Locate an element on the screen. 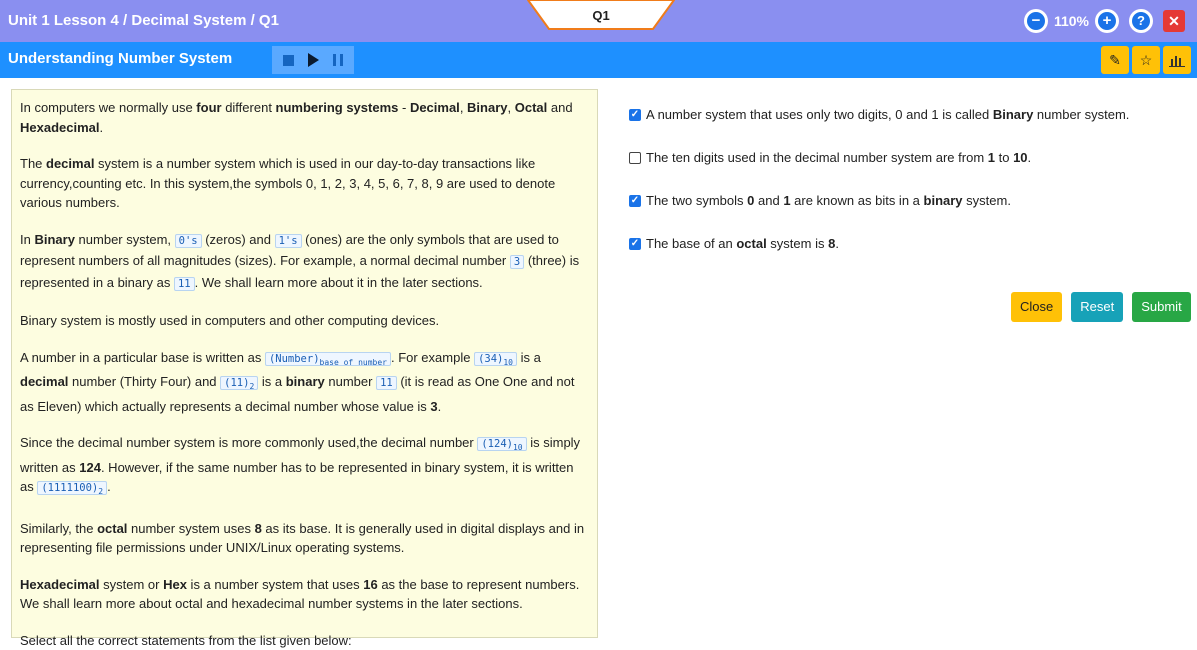  close-window-button: ✕ is located at coordinates (1174, 21).